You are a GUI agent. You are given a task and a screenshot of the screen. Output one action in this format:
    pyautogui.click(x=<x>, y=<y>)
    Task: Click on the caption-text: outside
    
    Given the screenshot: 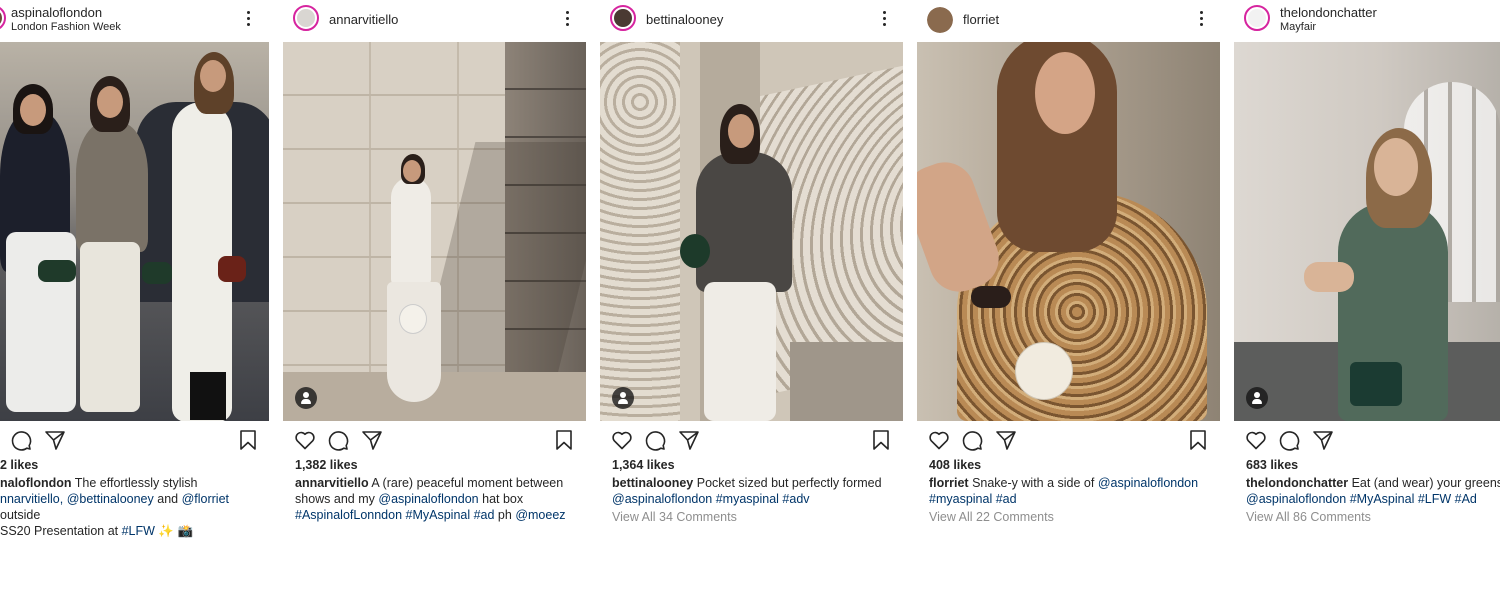 What is the action you would take?
    pyautogui.click(x=20, y=515)
    